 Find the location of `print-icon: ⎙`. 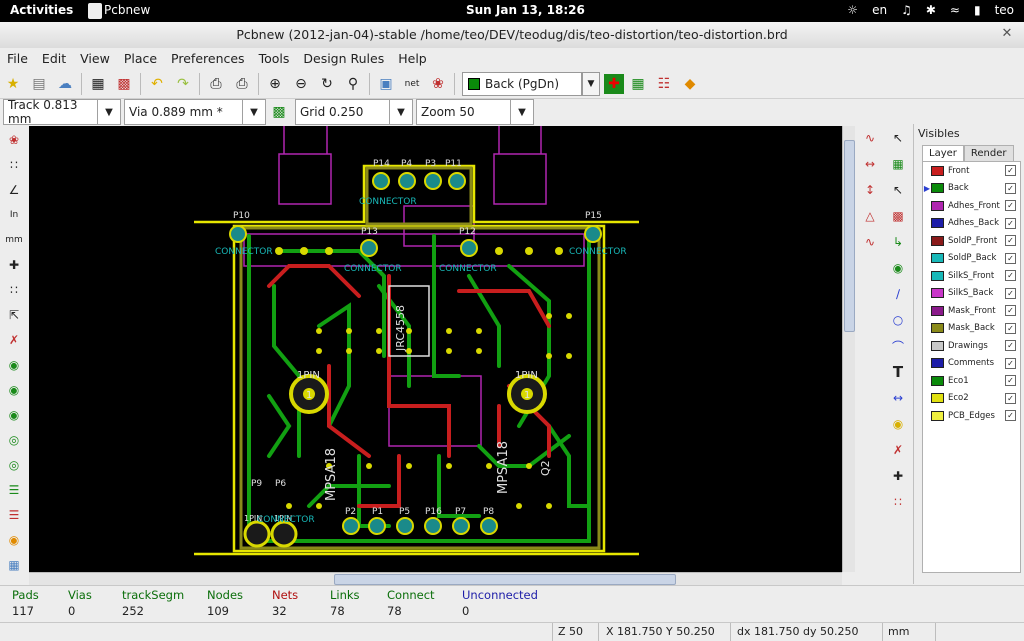

print-icon: ⎙ is located at coordinates (216, 84).